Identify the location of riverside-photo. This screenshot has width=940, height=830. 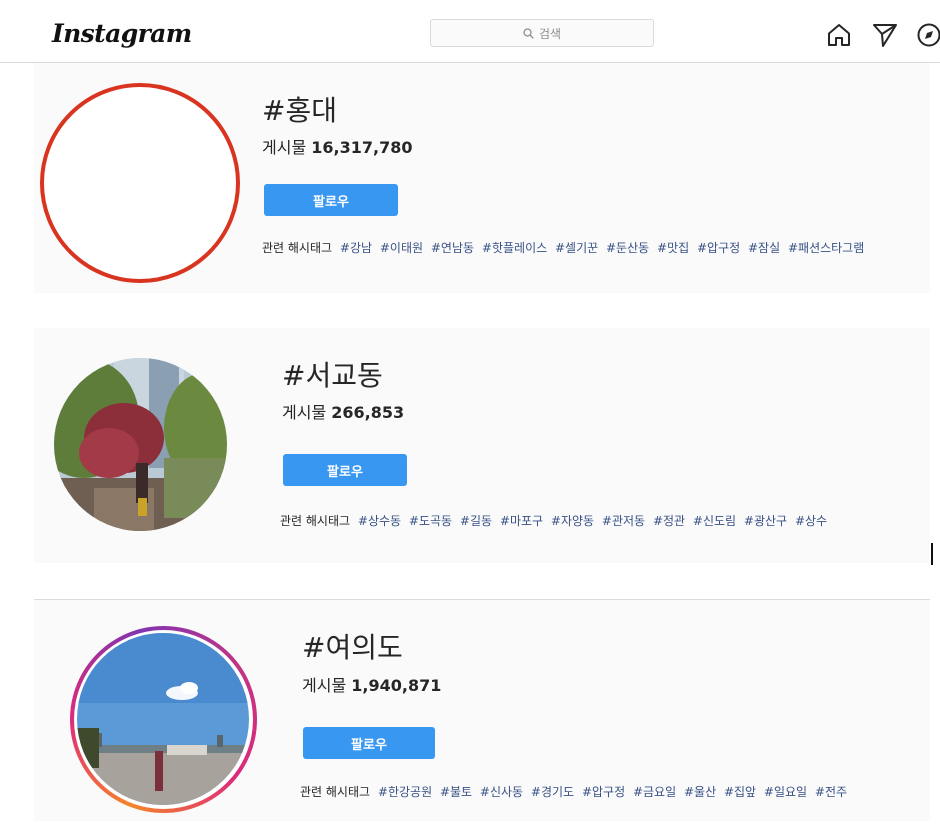
(163, 719).